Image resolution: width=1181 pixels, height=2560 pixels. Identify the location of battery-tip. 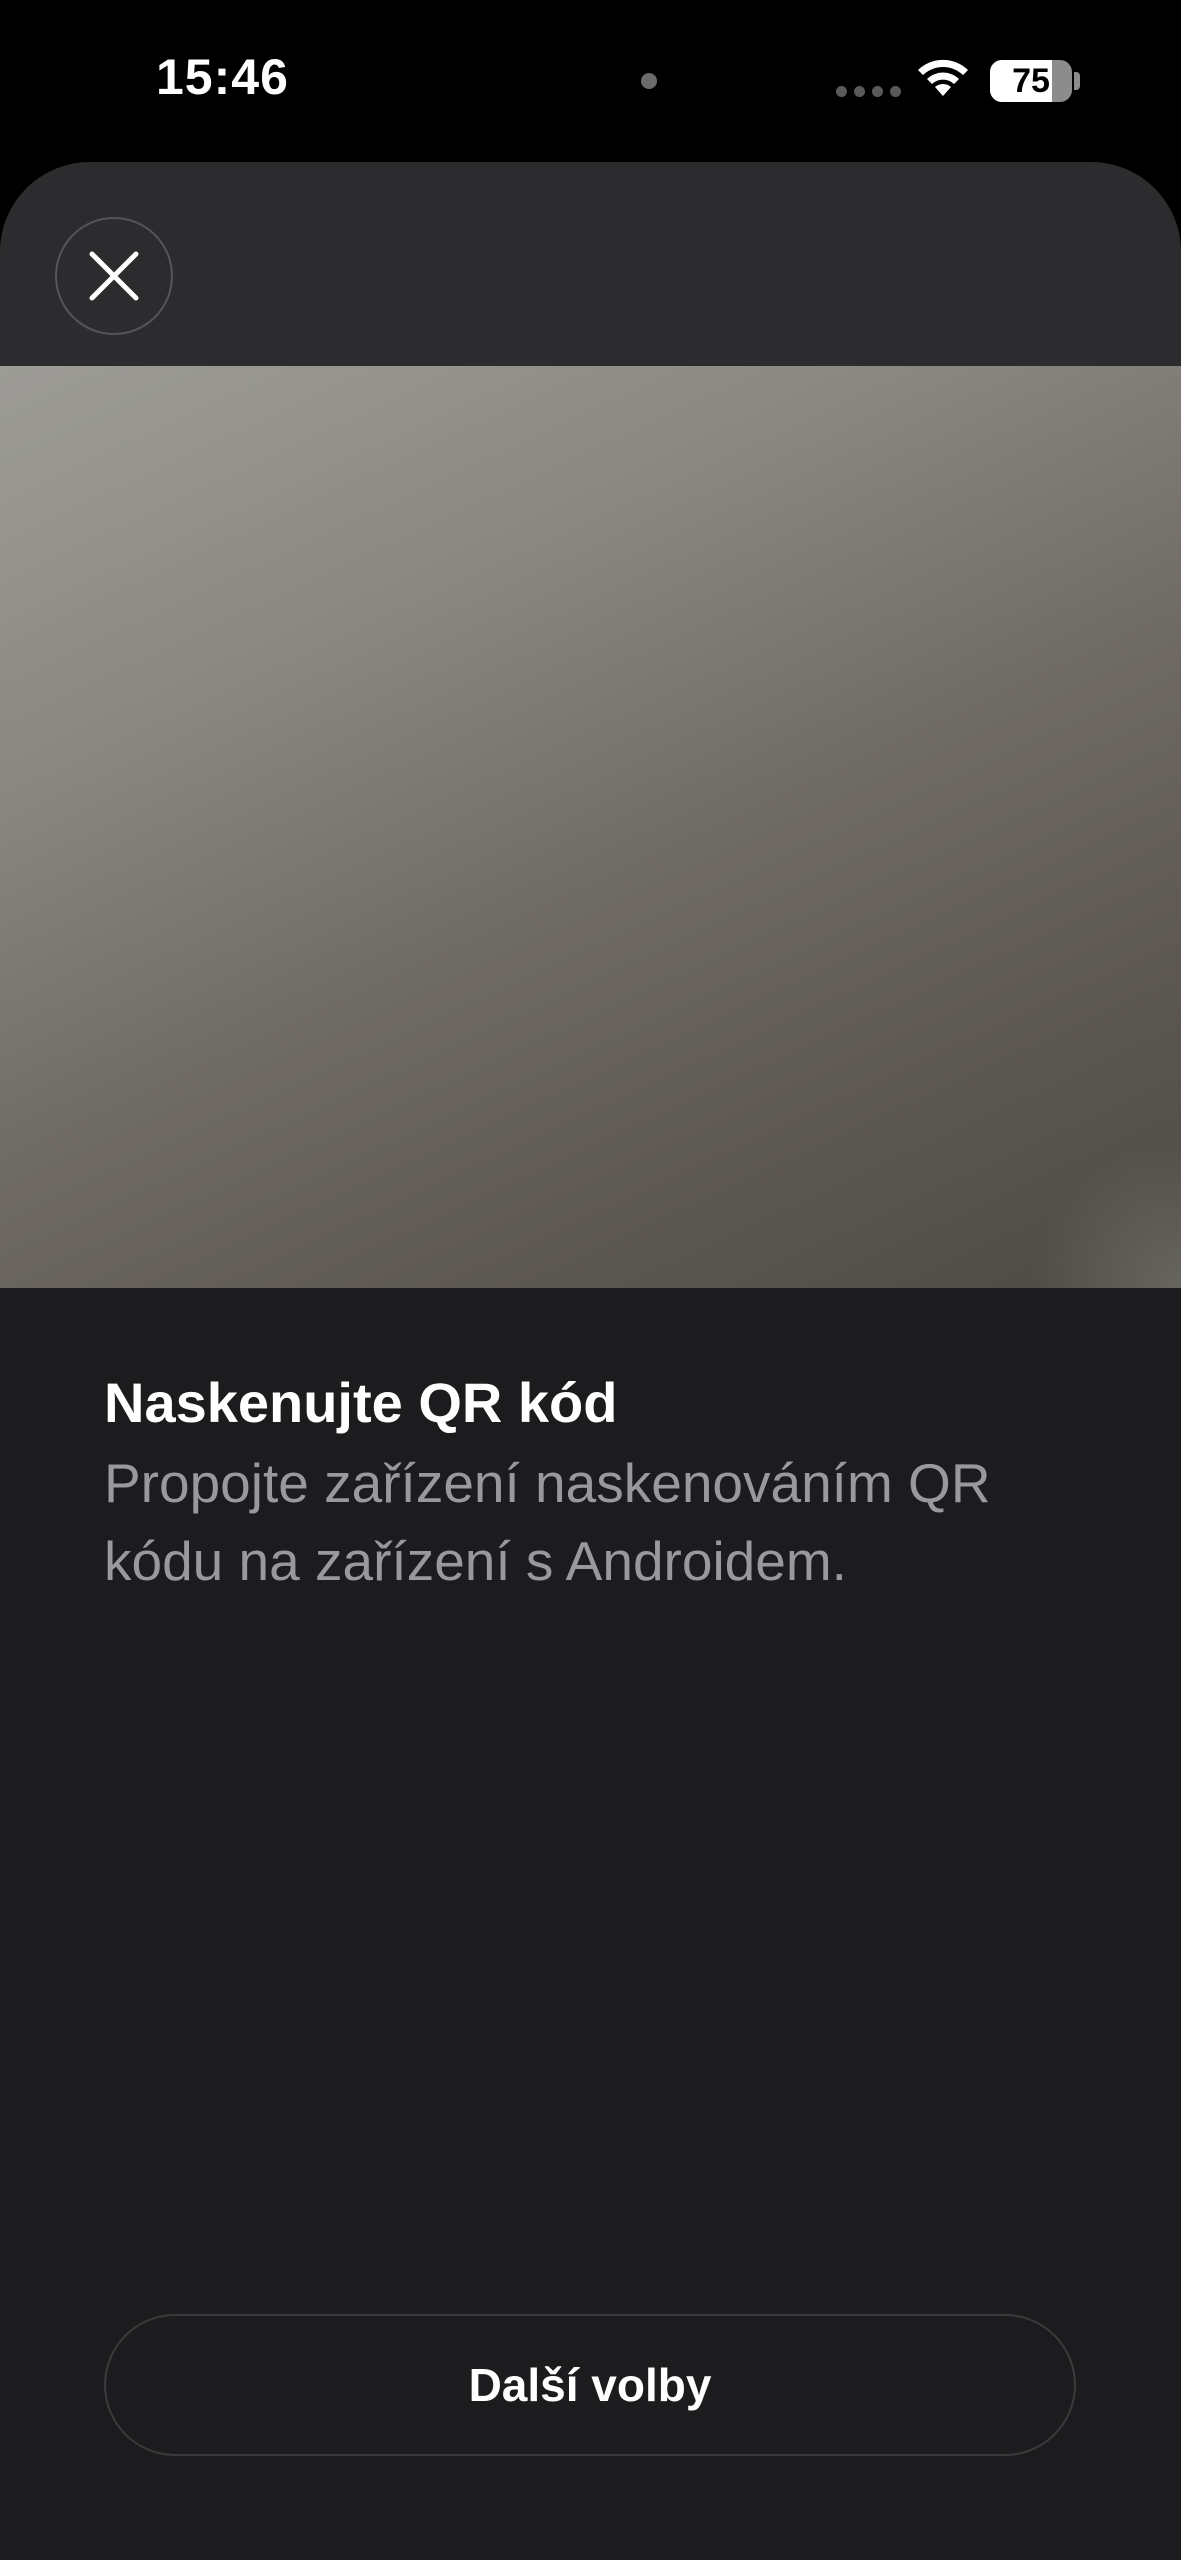
(1077, 81).